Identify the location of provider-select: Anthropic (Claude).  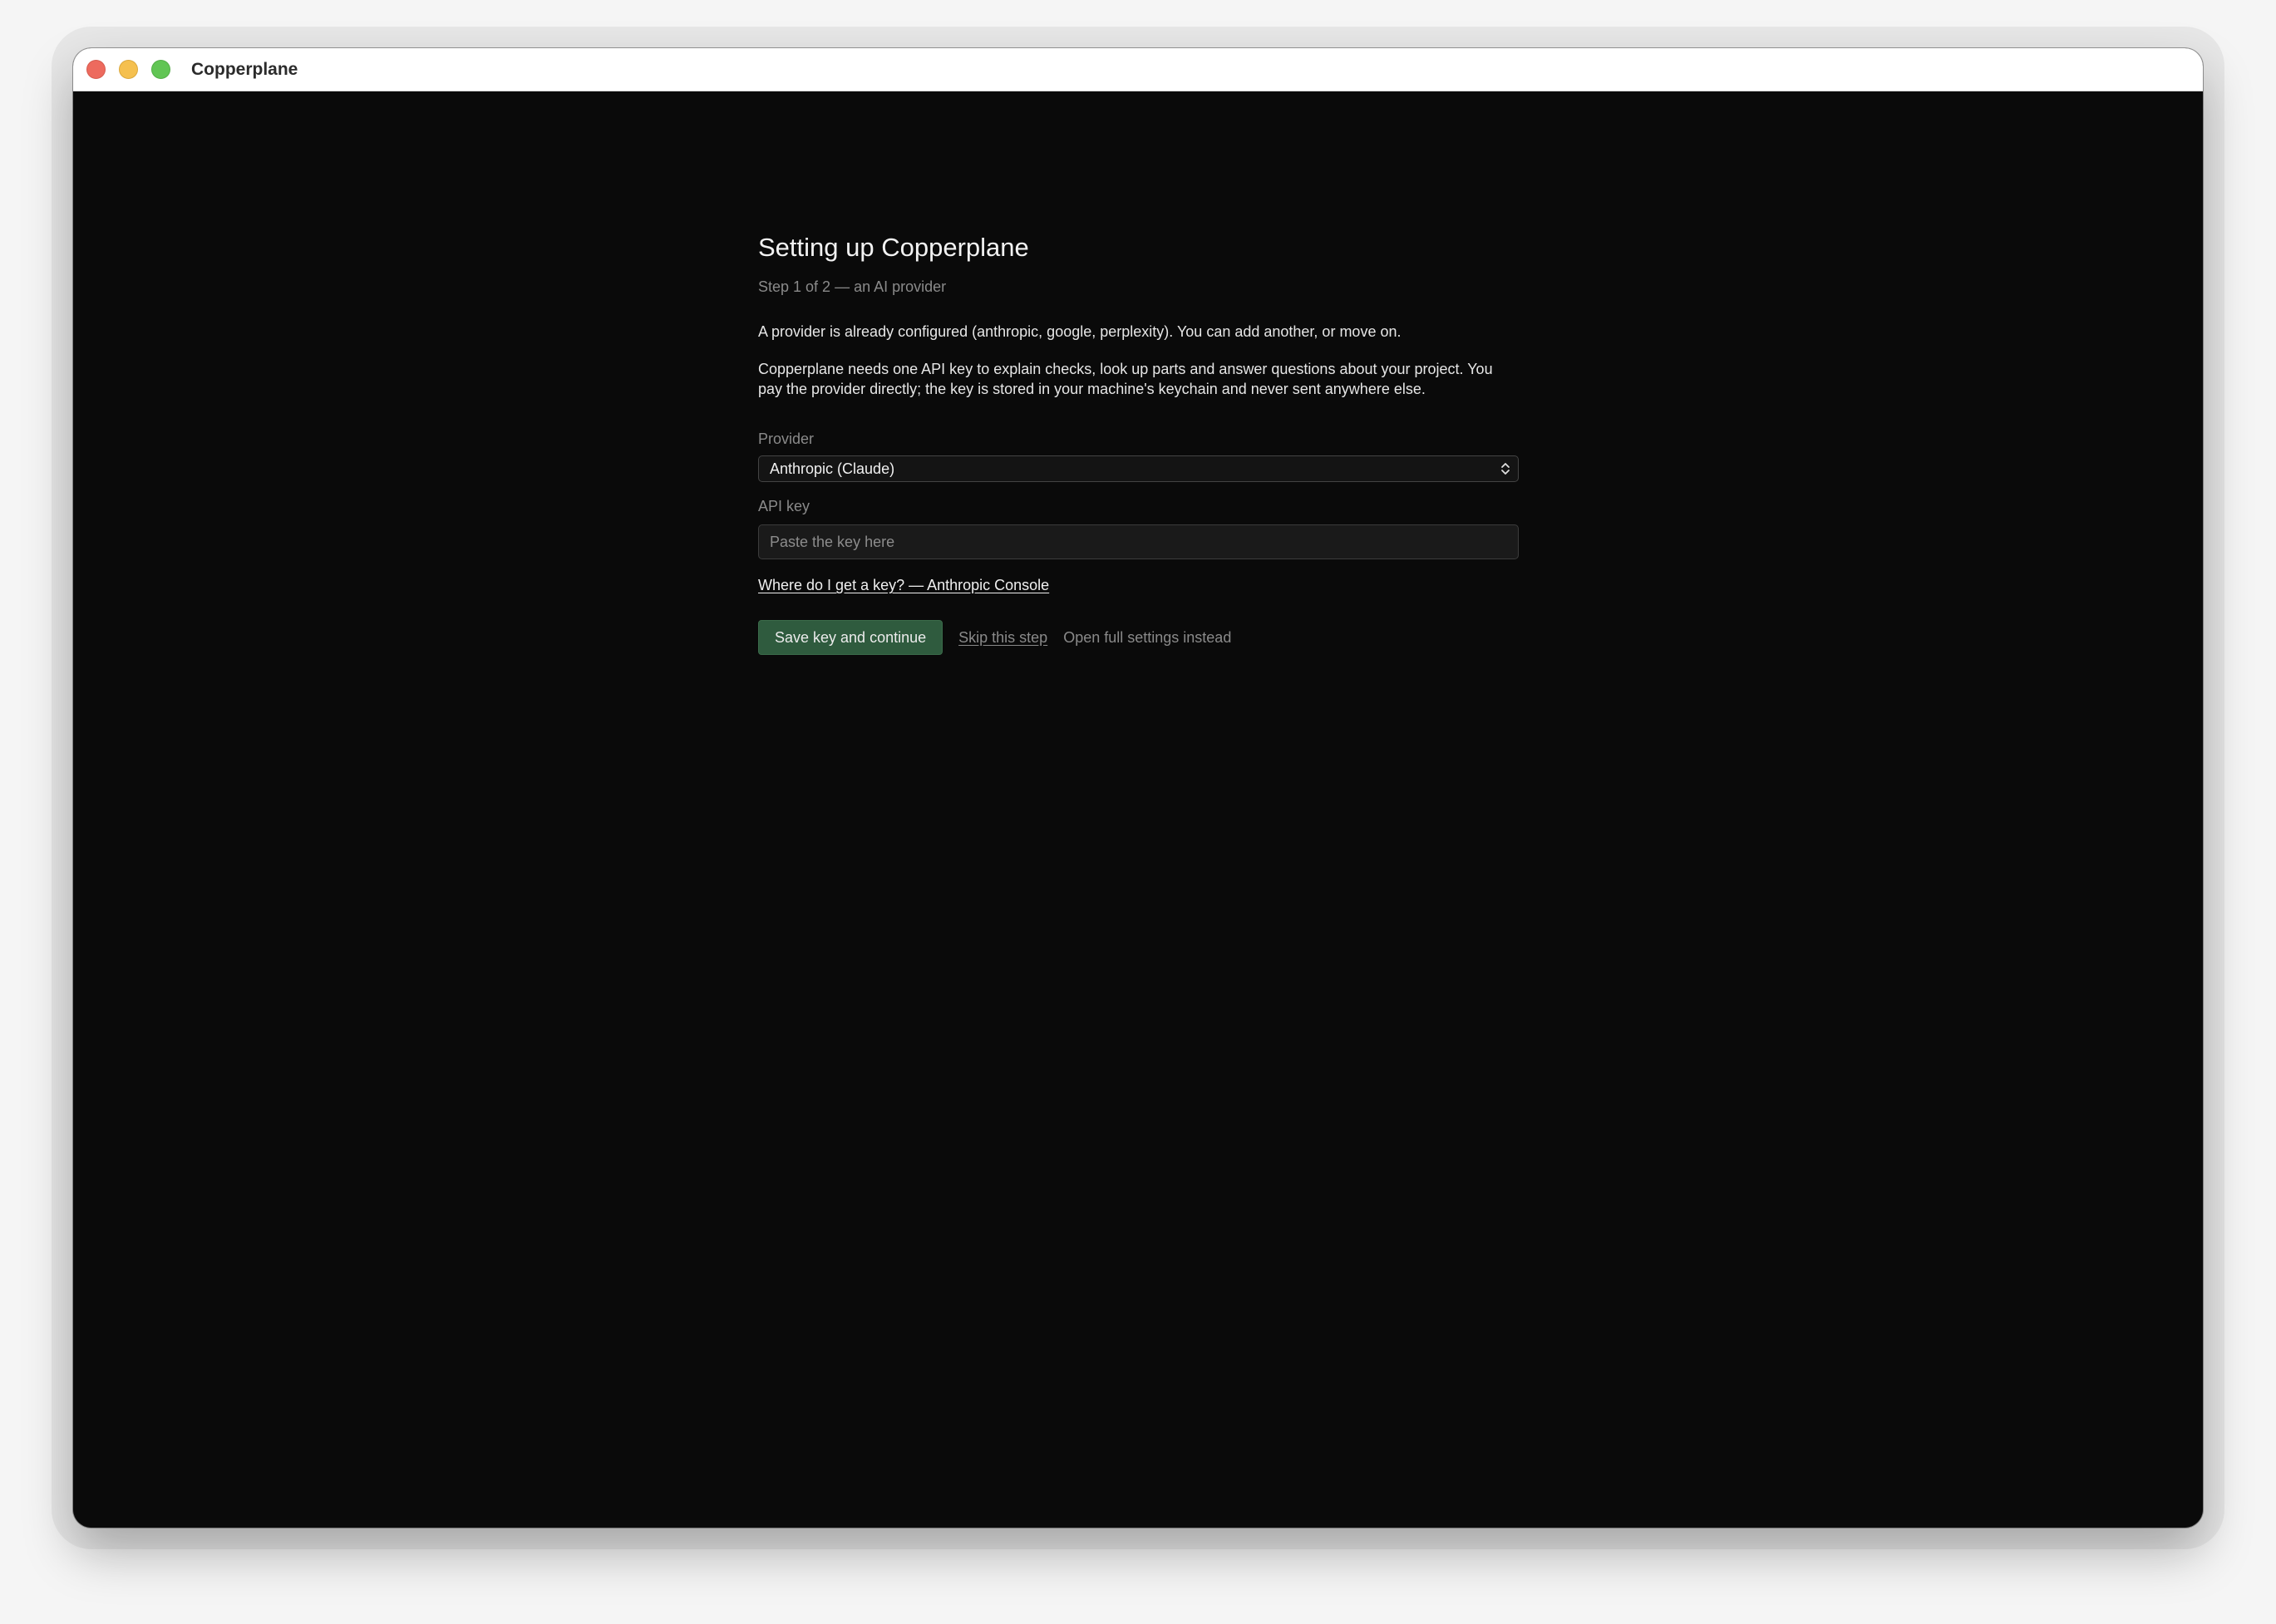
(1138, 468).